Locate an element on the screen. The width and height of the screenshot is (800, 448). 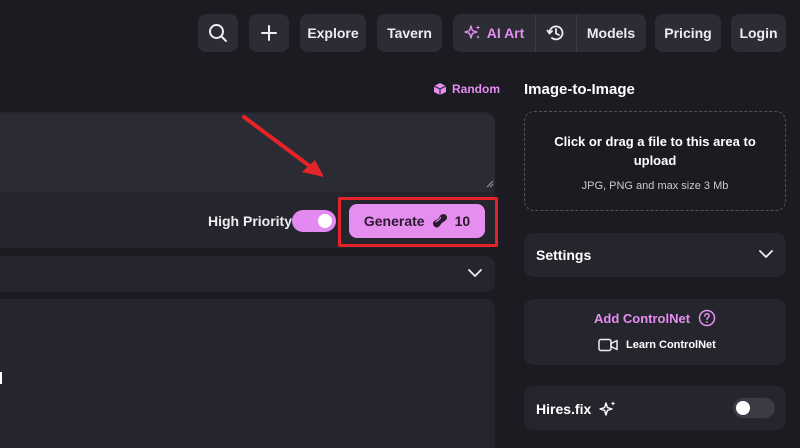
nav-models: Models is located at coordinates (611, 33).